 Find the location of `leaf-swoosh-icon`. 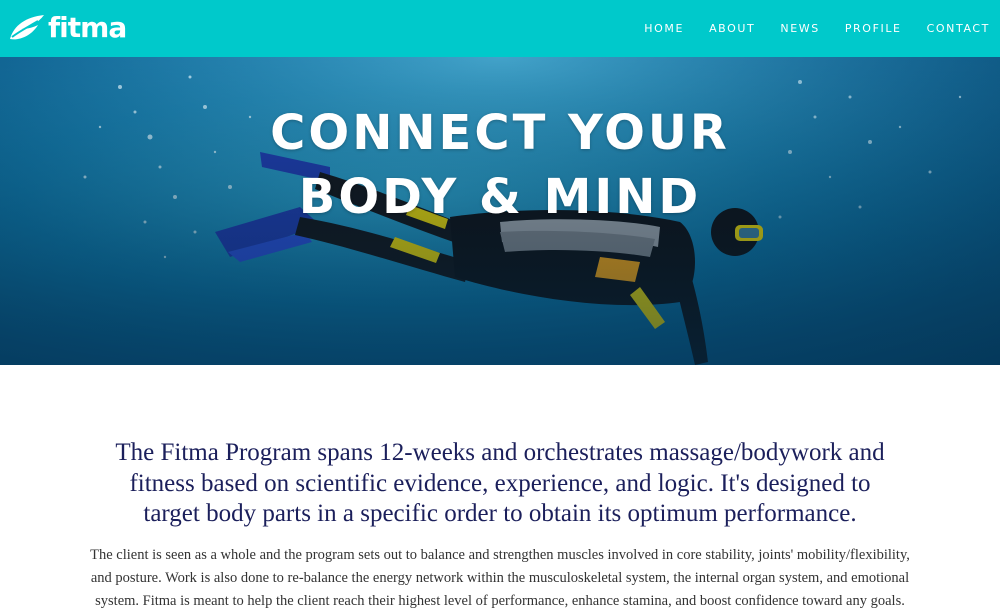

leaf-swoosh-icon is located at coordinates (27, 27).